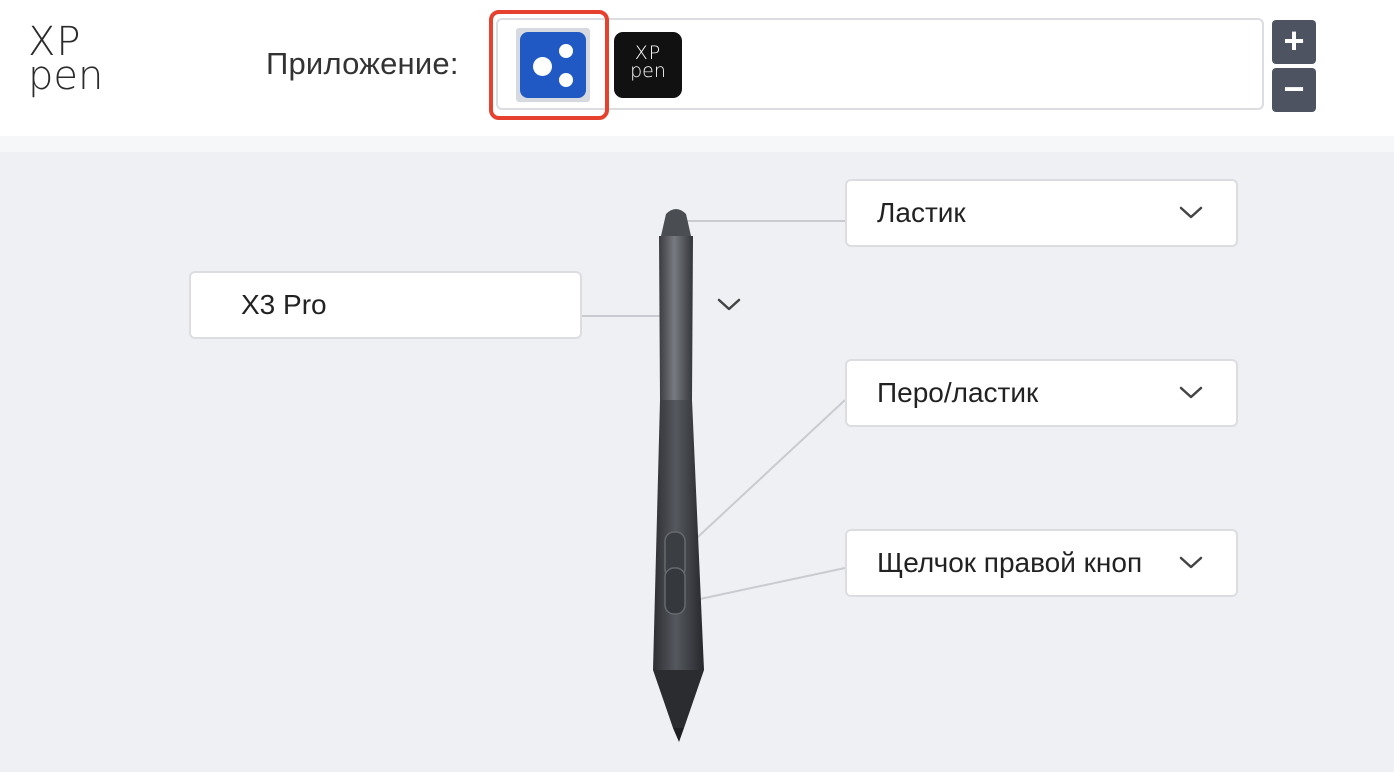 The image size is (1394, 772). What do you see at coordinates (1010, 562) in the screenshot?
I see `lower-button-value: Щелчок правой кноп` at bounding box center [1010, 562].